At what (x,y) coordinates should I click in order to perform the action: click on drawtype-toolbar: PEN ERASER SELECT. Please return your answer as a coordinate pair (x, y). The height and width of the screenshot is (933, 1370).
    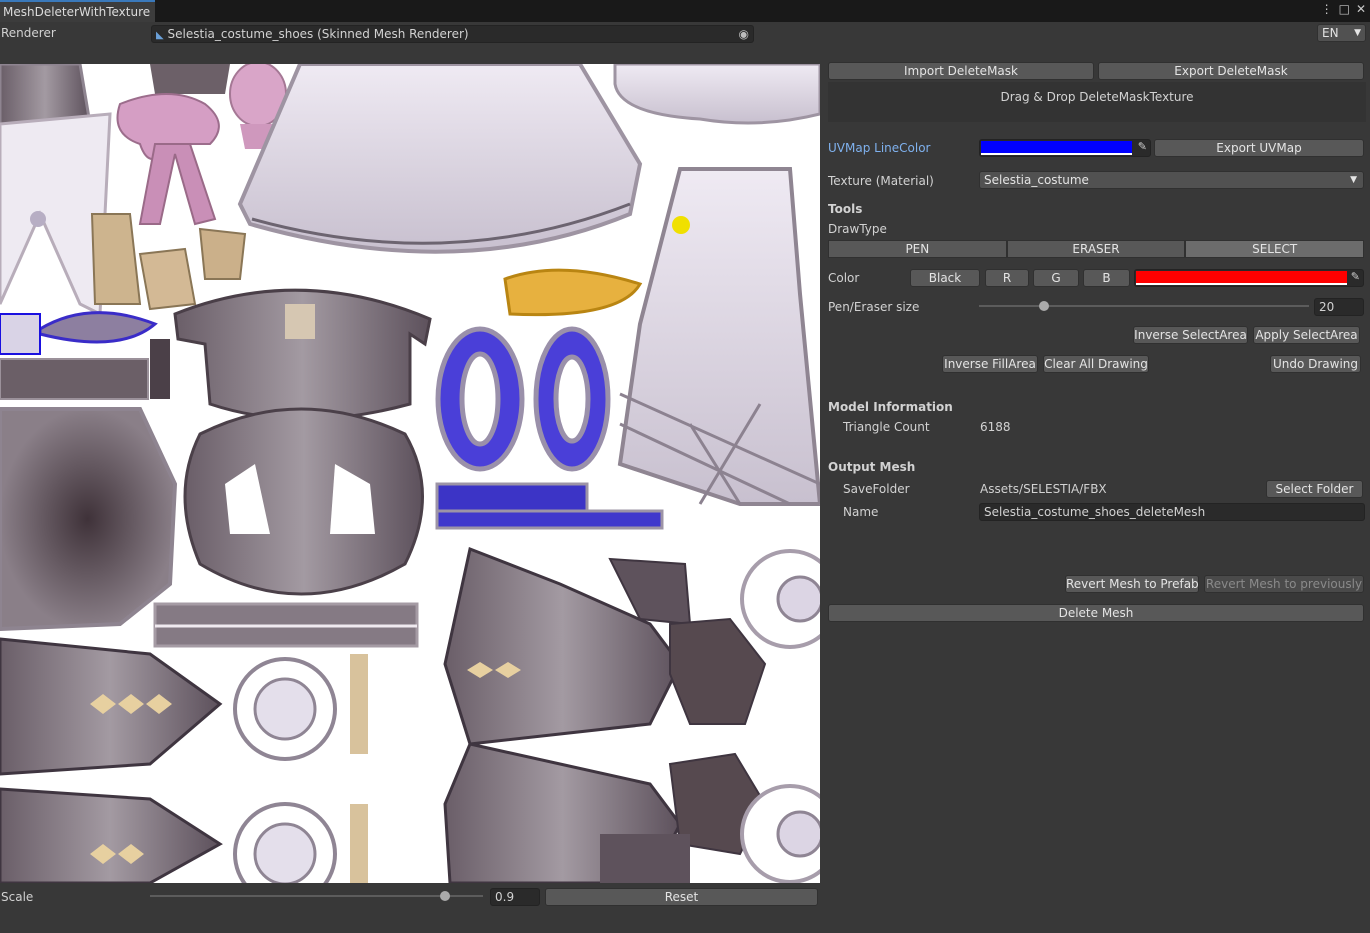
    Looking at the image, I should click on (1096, 249).